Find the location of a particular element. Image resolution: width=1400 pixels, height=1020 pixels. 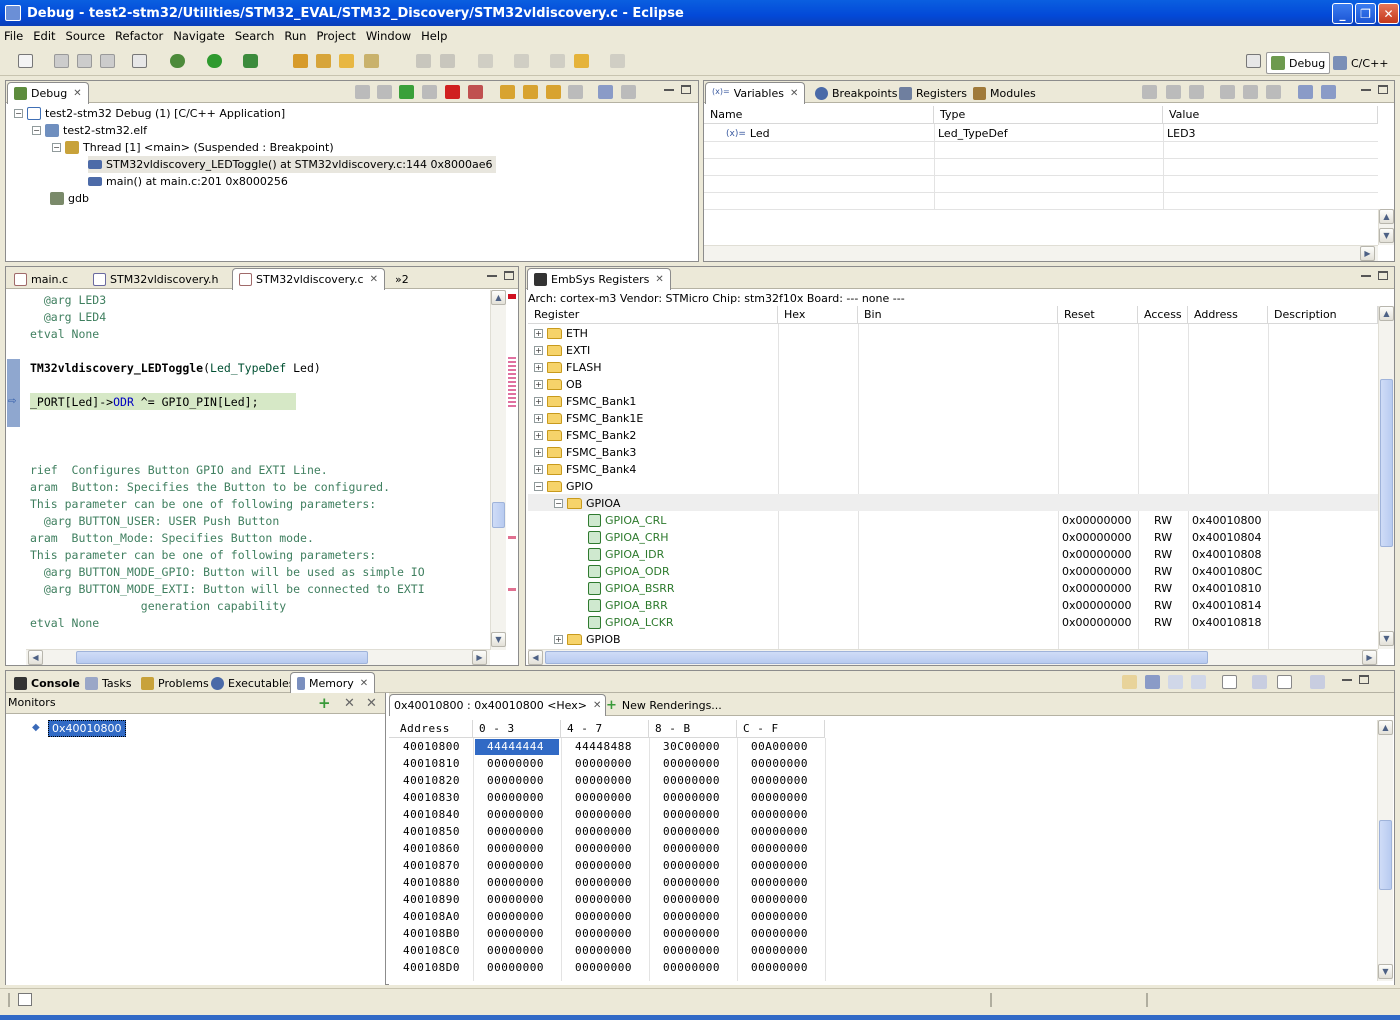

code-line-current: _PORT[Led]->ODR ^= GPIO_PIN[Led]; is located at coordinates (144, 402).